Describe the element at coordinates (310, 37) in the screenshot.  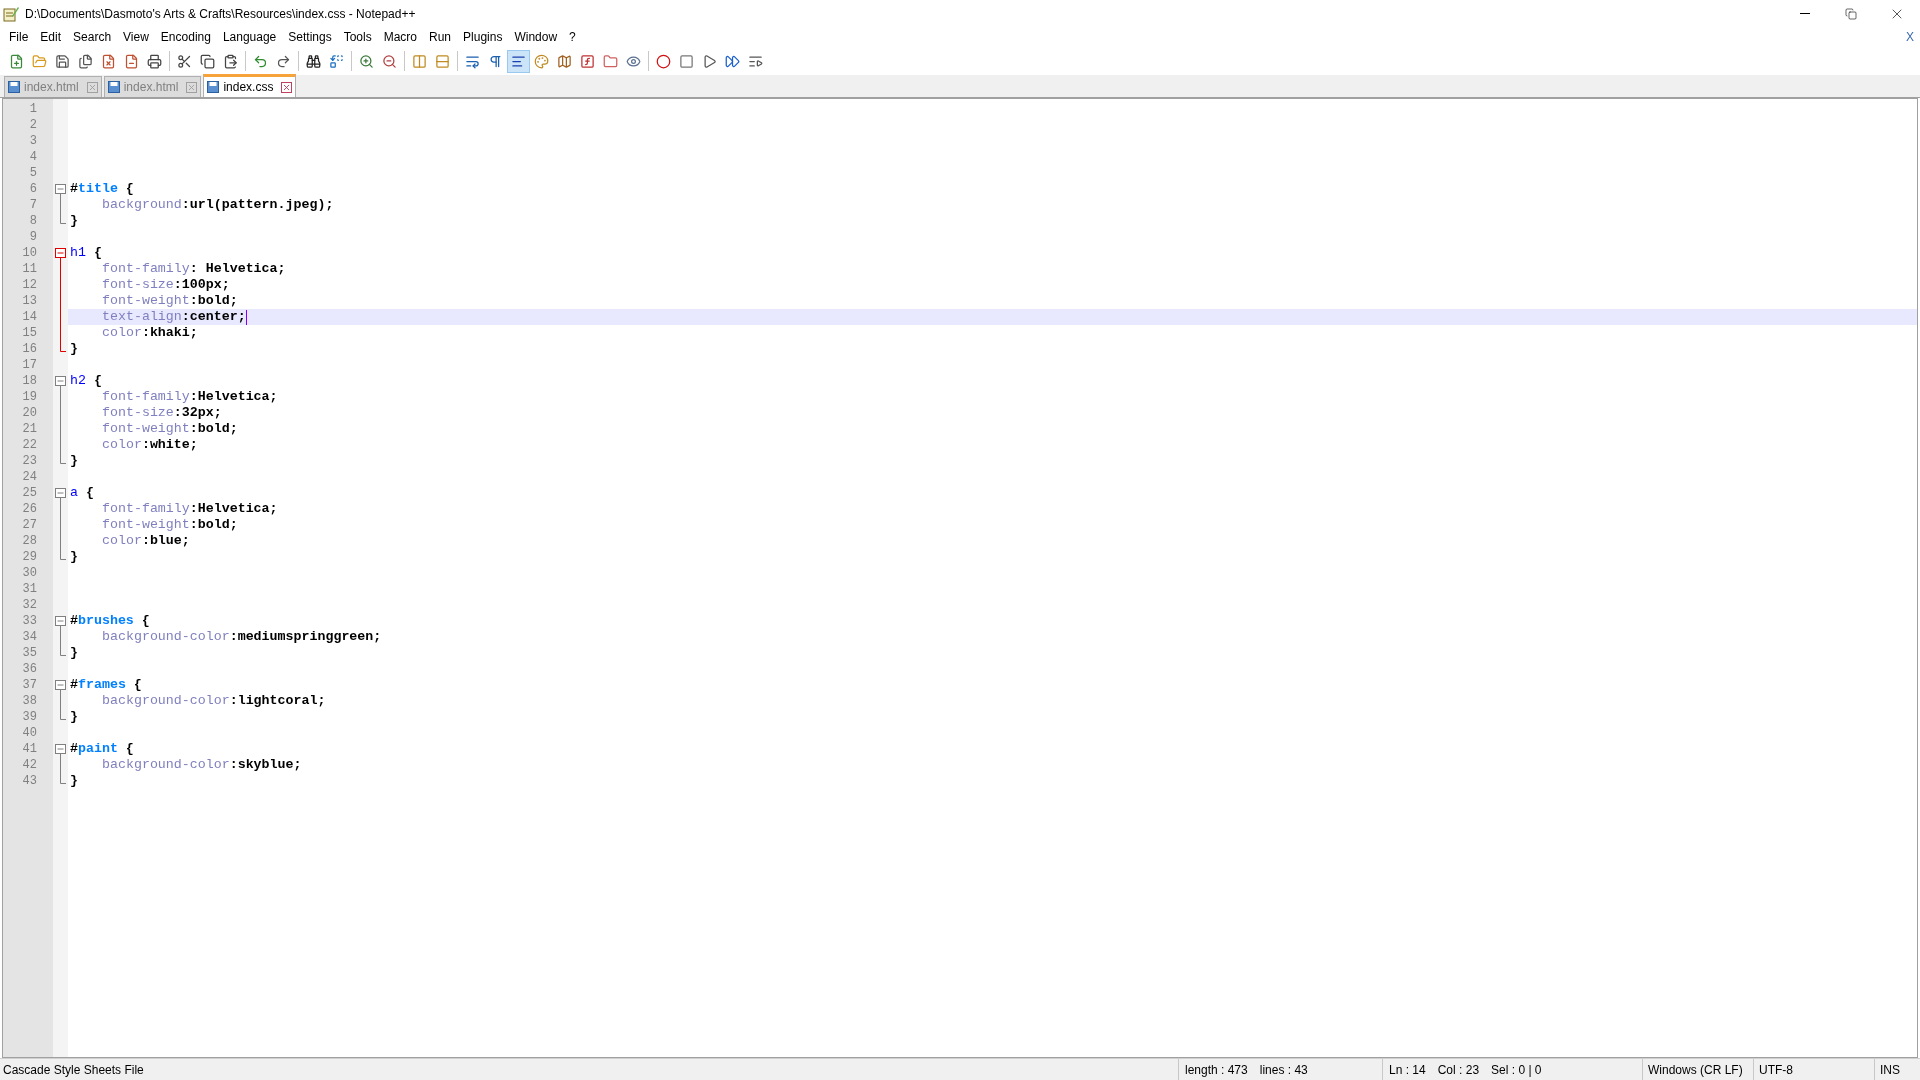
I see `menu-item: Settings` at that location.